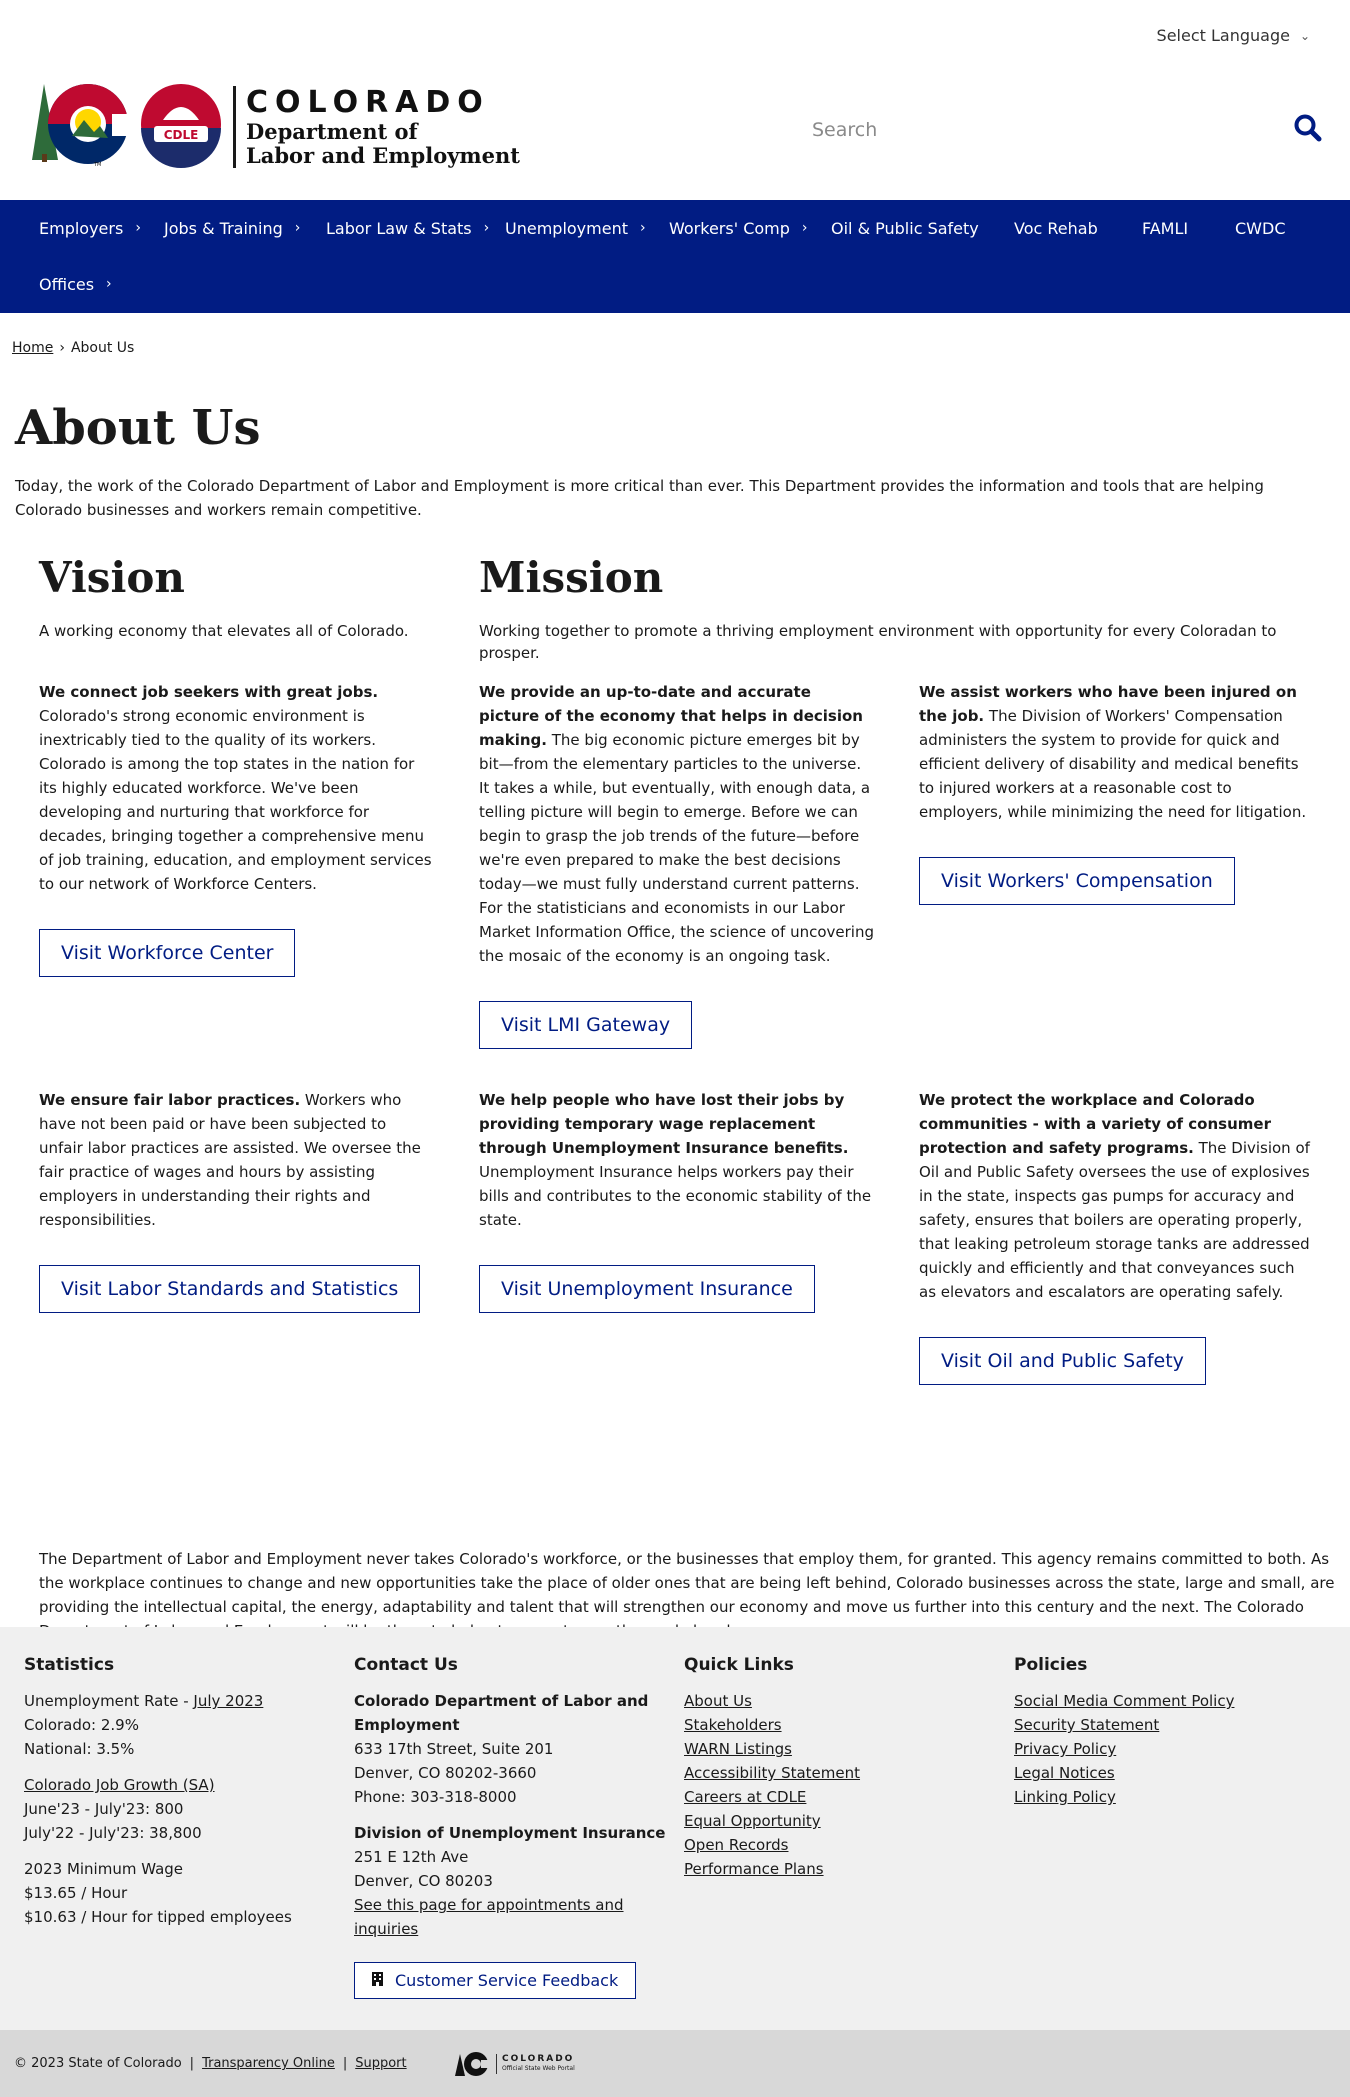 Image resolution: width=1350 pixels, height=2097 pixels. Describe the element at coordinates (509, 1929) in the screenshot. I see `appointments-link-line2: inquiries` at that location.